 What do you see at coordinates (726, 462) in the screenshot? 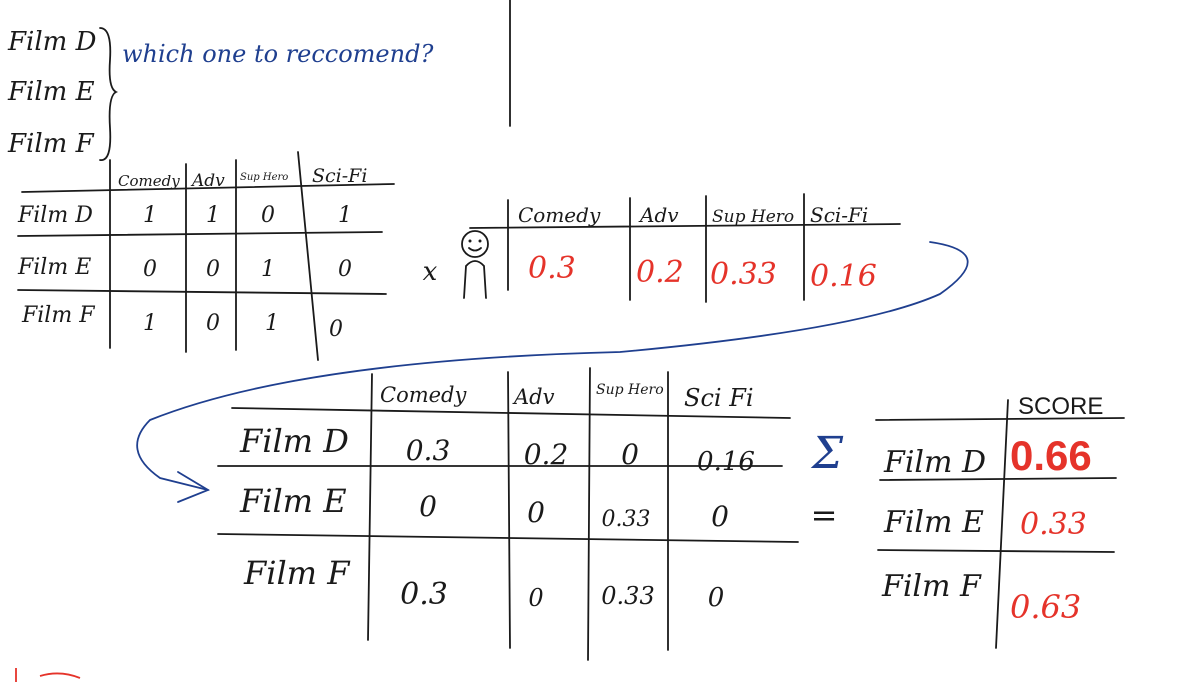
I see `weighted-cell: 0.16` at bounding box center [726, 462].